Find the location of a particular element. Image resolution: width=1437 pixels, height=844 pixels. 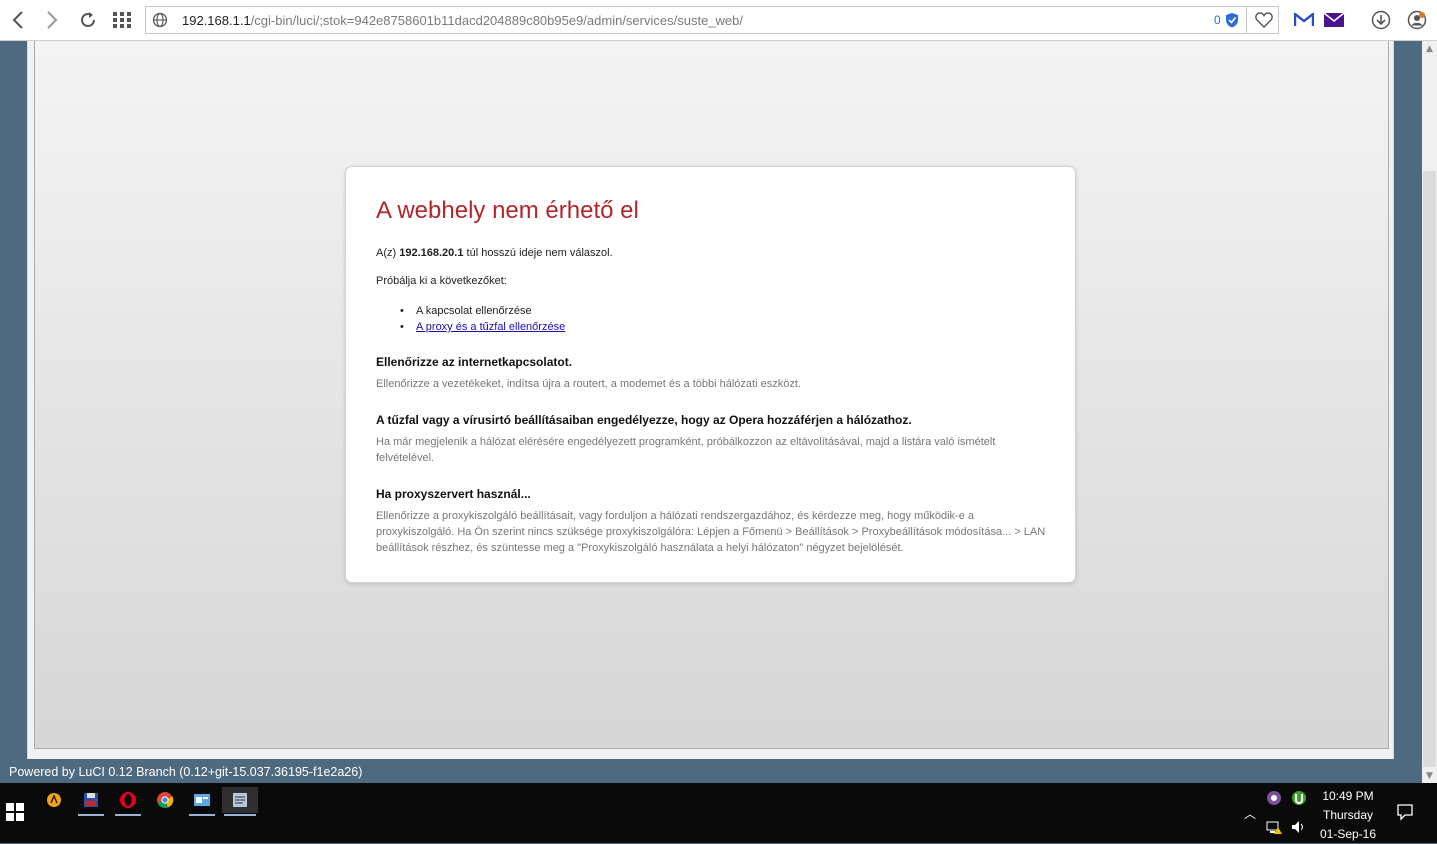

gmail-icon is located at coordinates (1304, 19).